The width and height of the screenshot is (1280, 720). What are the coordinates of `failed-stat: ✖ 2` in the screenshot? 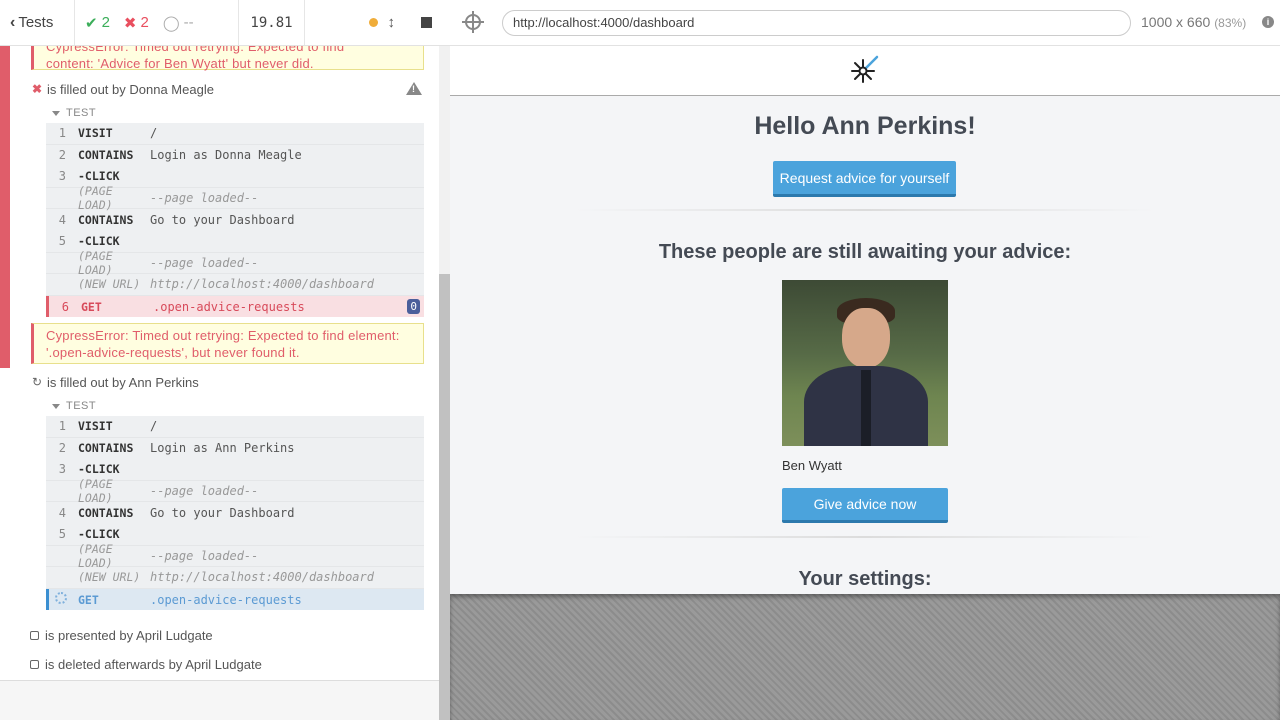 It's located at (136, 23).